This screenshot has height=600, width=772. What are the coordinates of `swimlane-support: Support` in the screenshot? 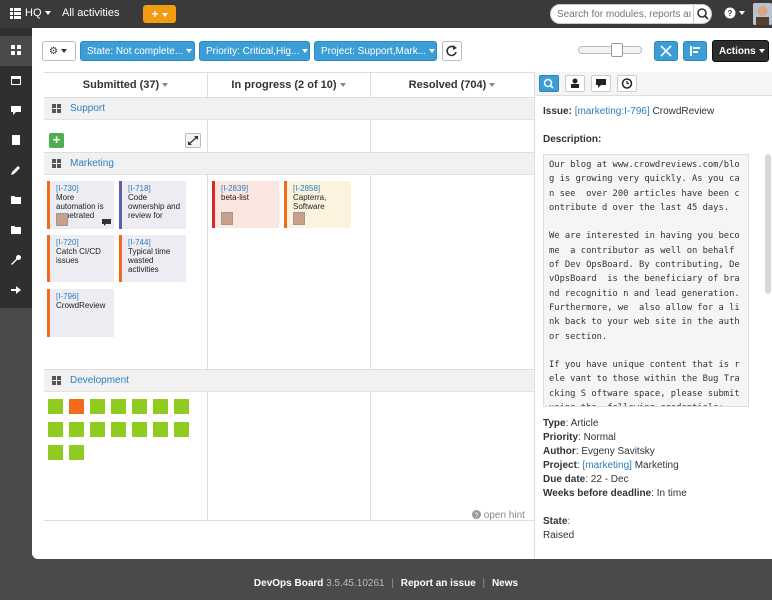 It's located at (289, 109).